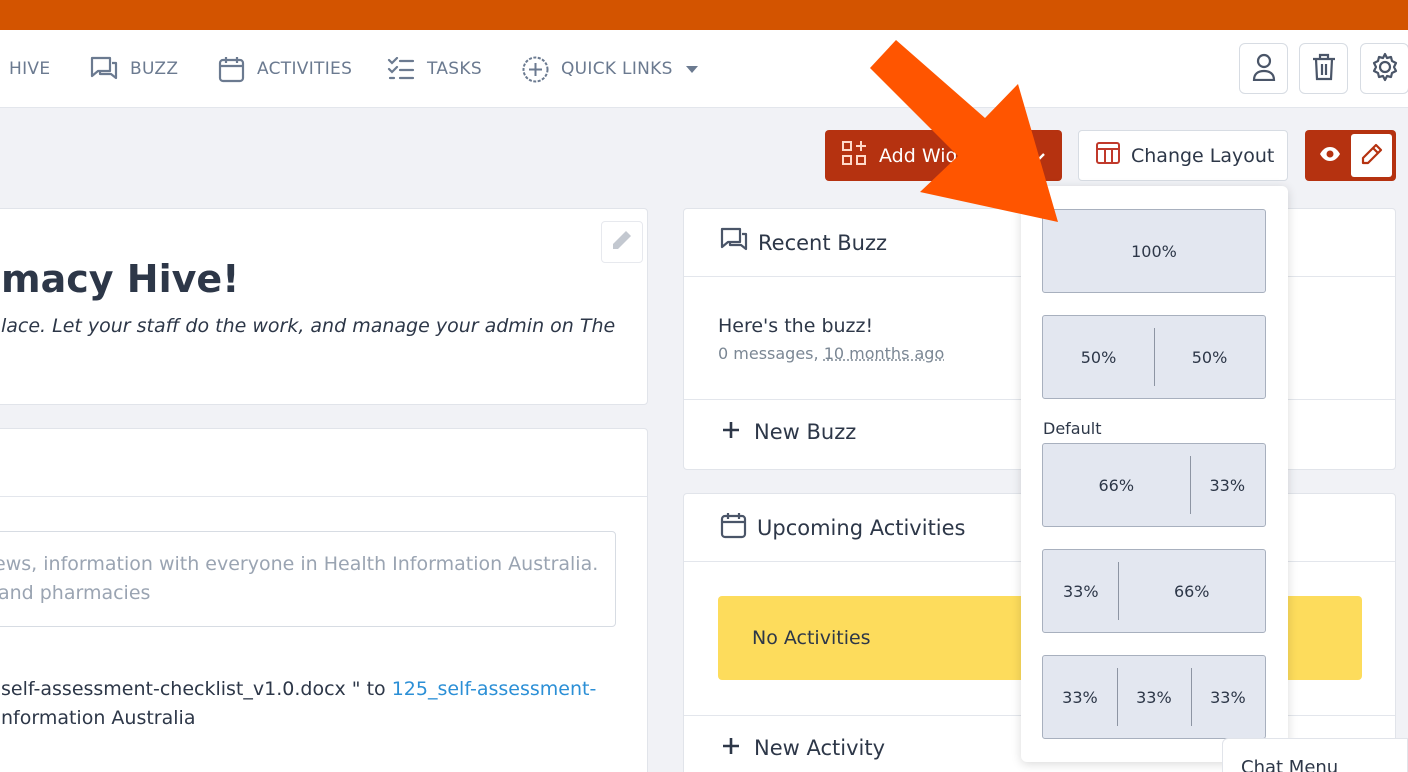 The image size is (1408, 772). I want to click on settings-button, so click(1384, 68).